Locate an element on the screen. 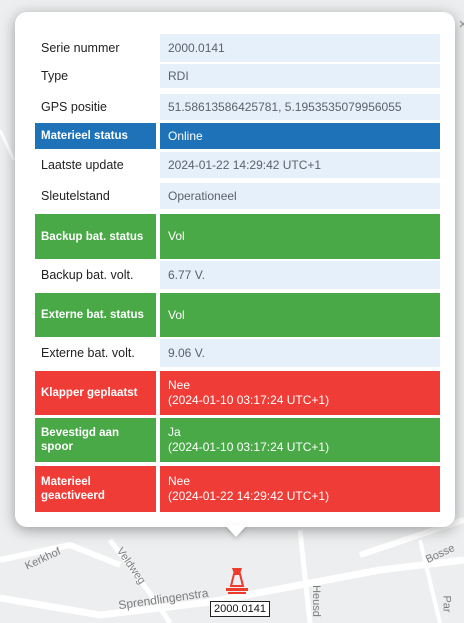  info-row-label: Serie nummer is located at coordinates (80, 48).